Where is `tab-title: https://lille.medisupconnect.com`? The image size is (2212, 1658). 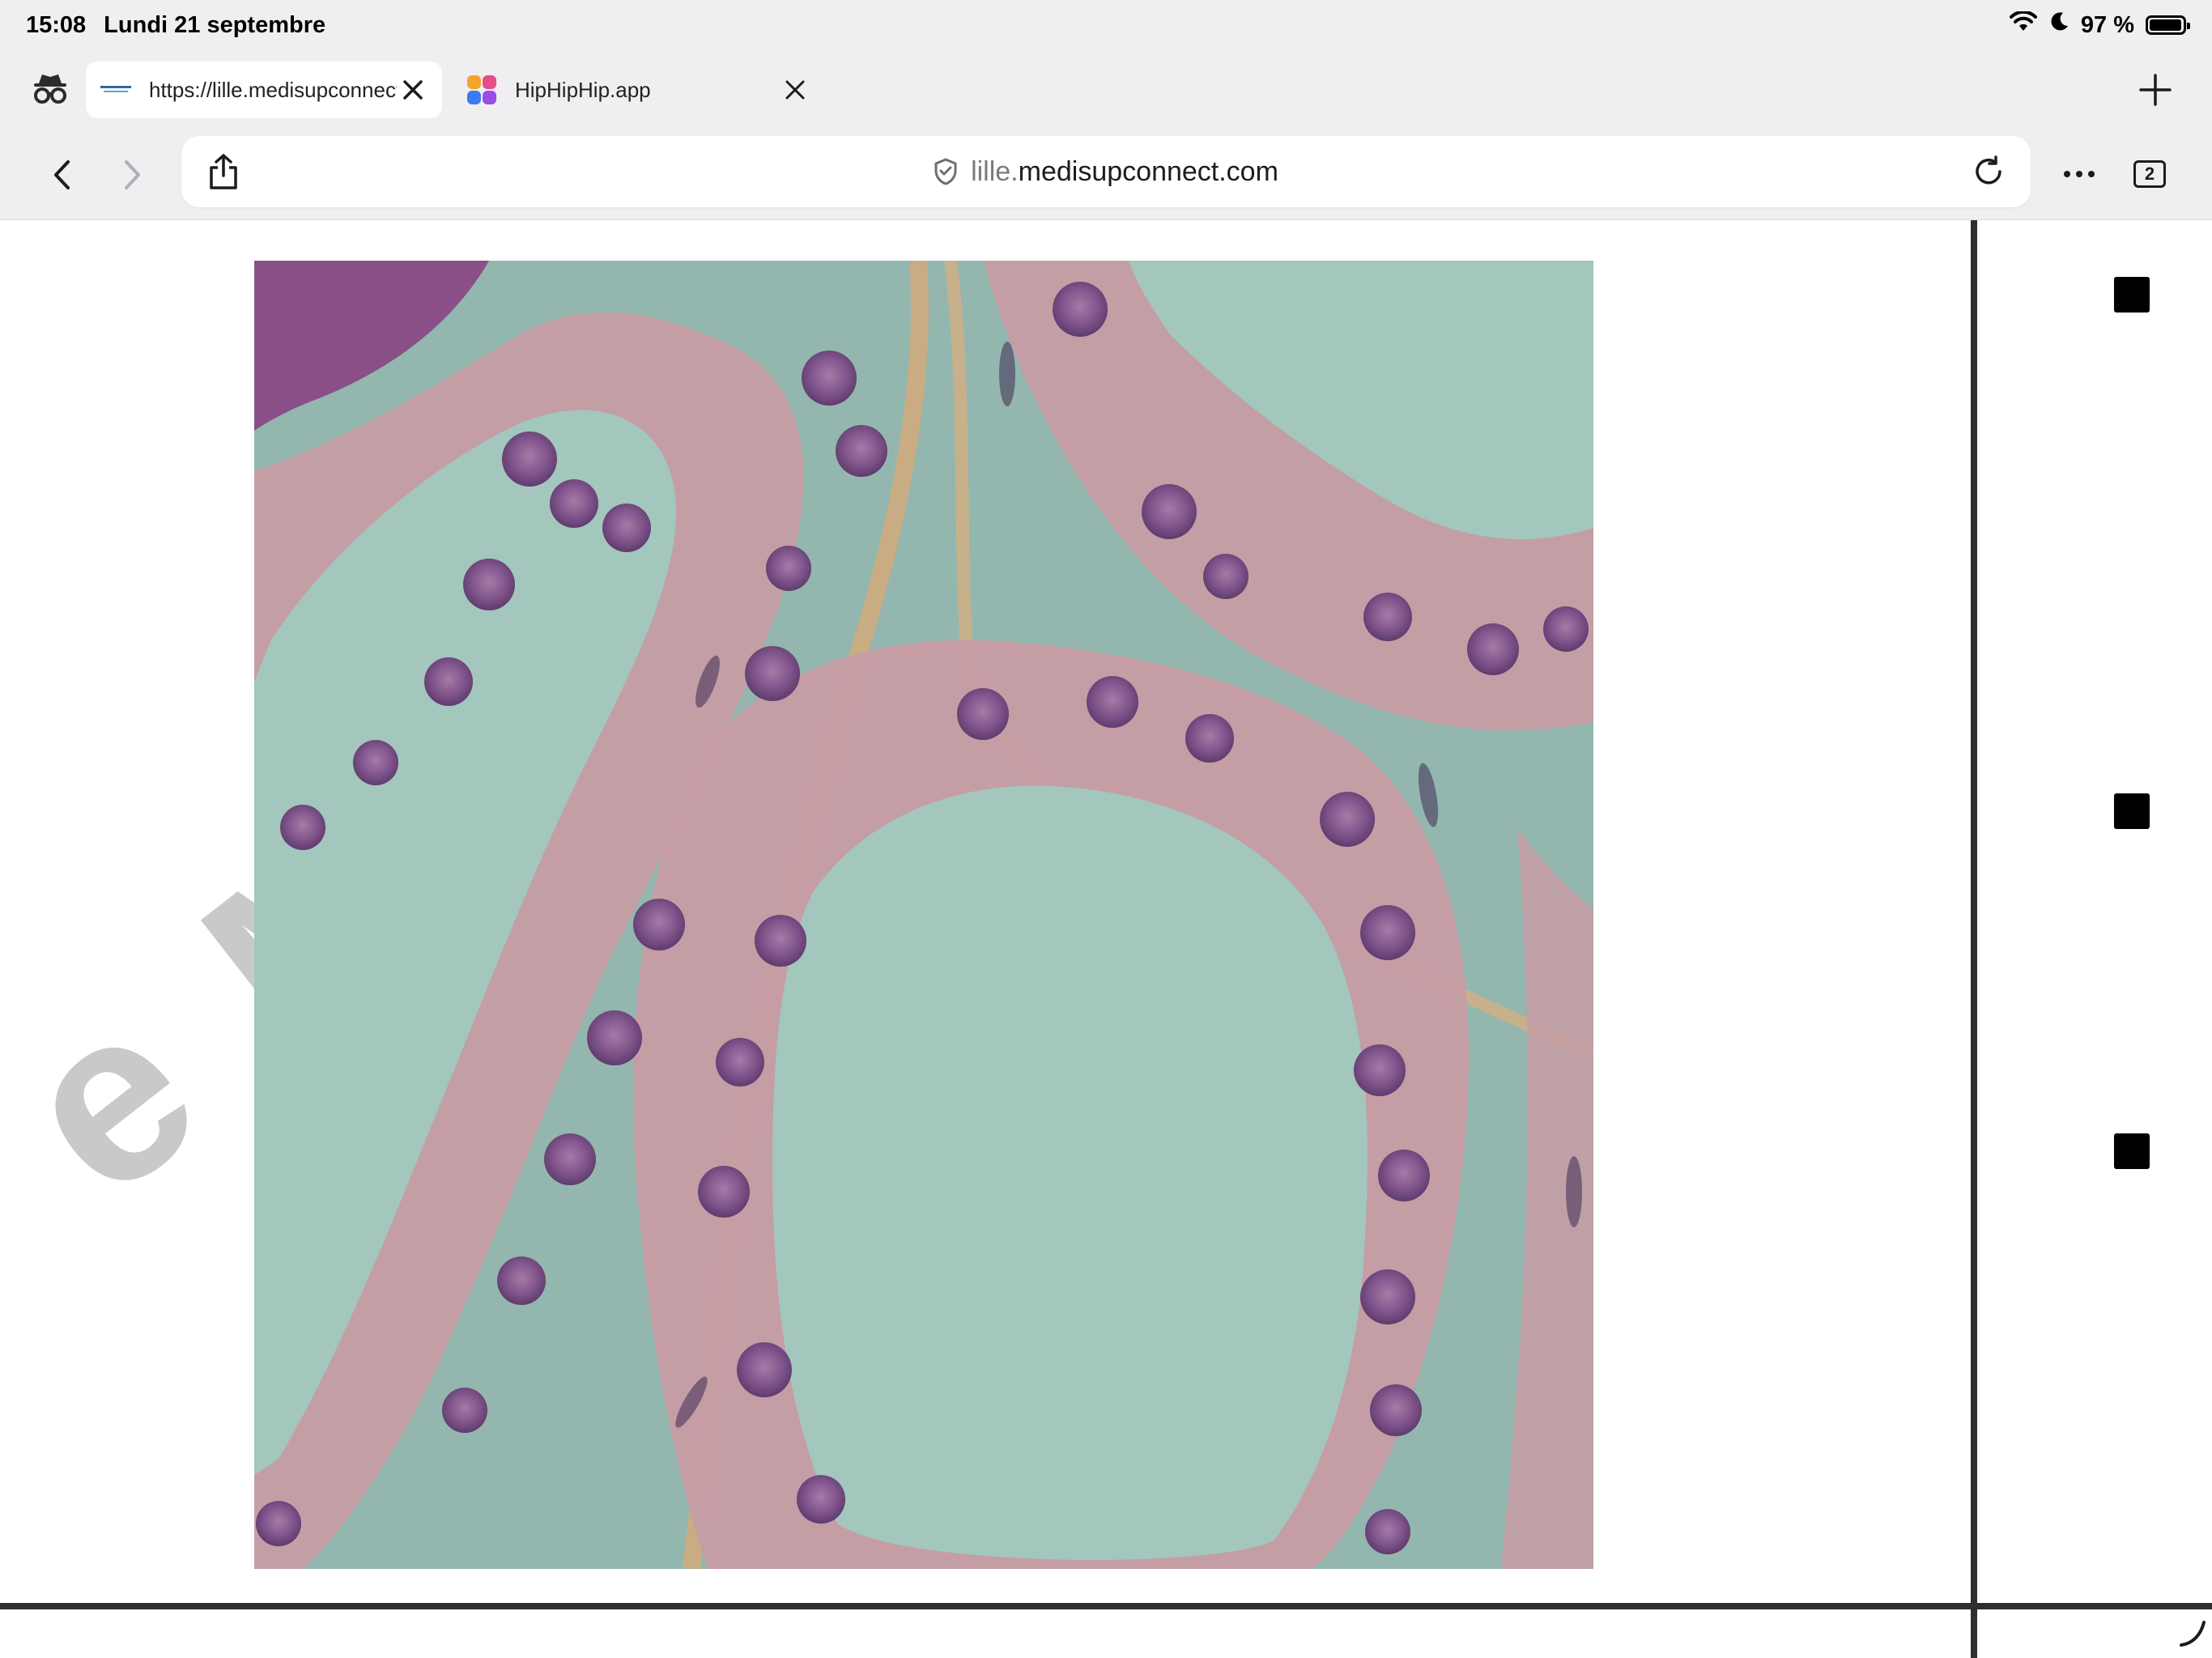
tab-title: https://lille.medisupconnect.com is located at coordinates (273, 89).